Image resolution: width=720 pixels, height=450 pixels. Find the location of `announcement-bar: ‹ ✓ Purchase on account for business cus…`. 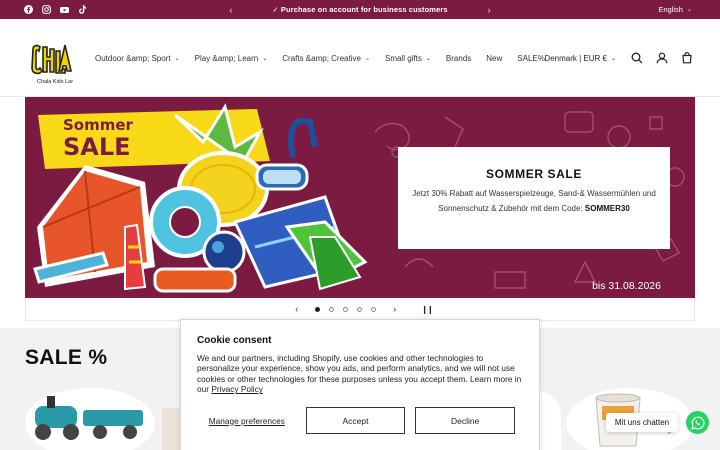

announcement-bar: ‹ ✓ Purchase on account for business cus… is located at coordinates (360, 9).